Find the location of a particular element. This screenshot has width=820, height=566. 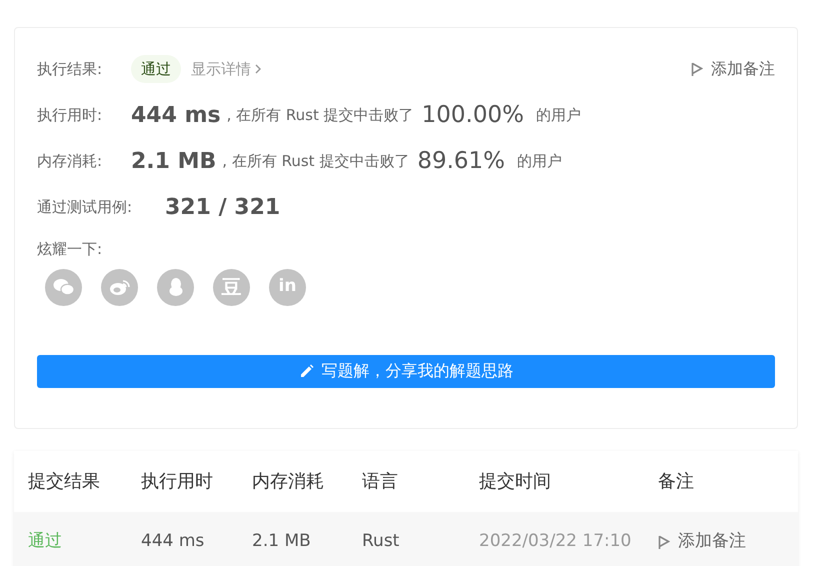

runtime-cell: 444 ms is located at coordinates (172, 541).